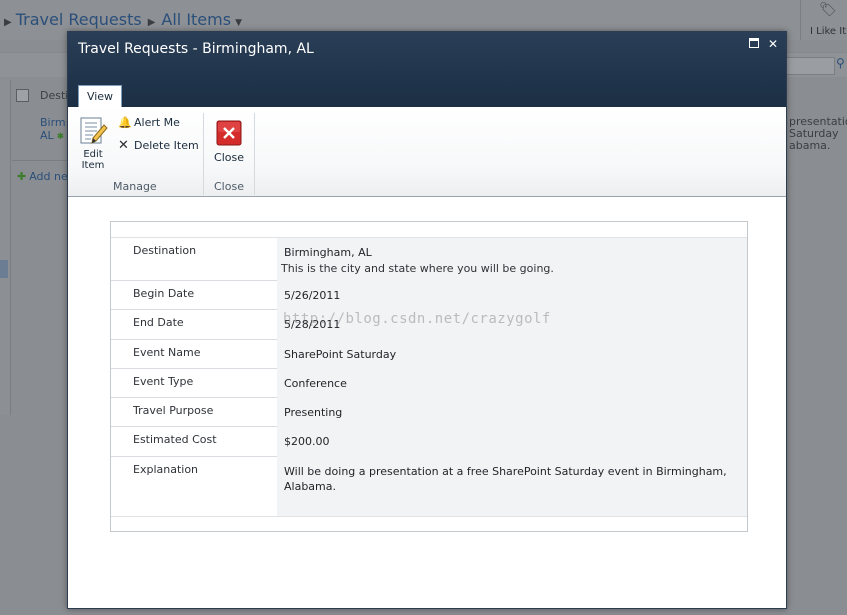 The image size is (847, 615). I want to click on field-value-cell: 5/26/2011, so click(512, 296).